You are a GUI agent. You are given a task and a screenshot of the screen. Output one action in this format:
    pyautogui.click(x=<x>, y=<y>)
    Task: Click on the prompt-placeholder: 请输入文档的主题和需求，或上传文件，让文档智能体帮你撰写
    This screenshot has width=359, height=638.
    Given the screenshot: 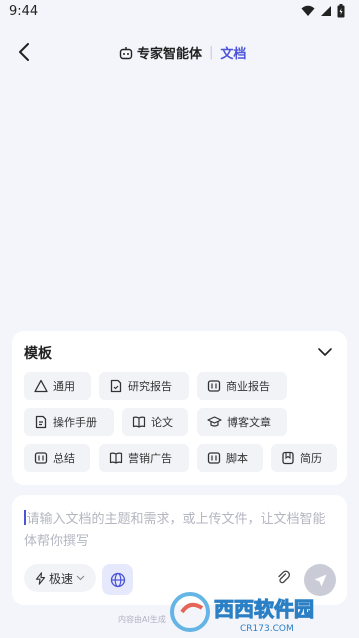 What is the action you would take?
    pyautogui.click(x=175, y=530)
    